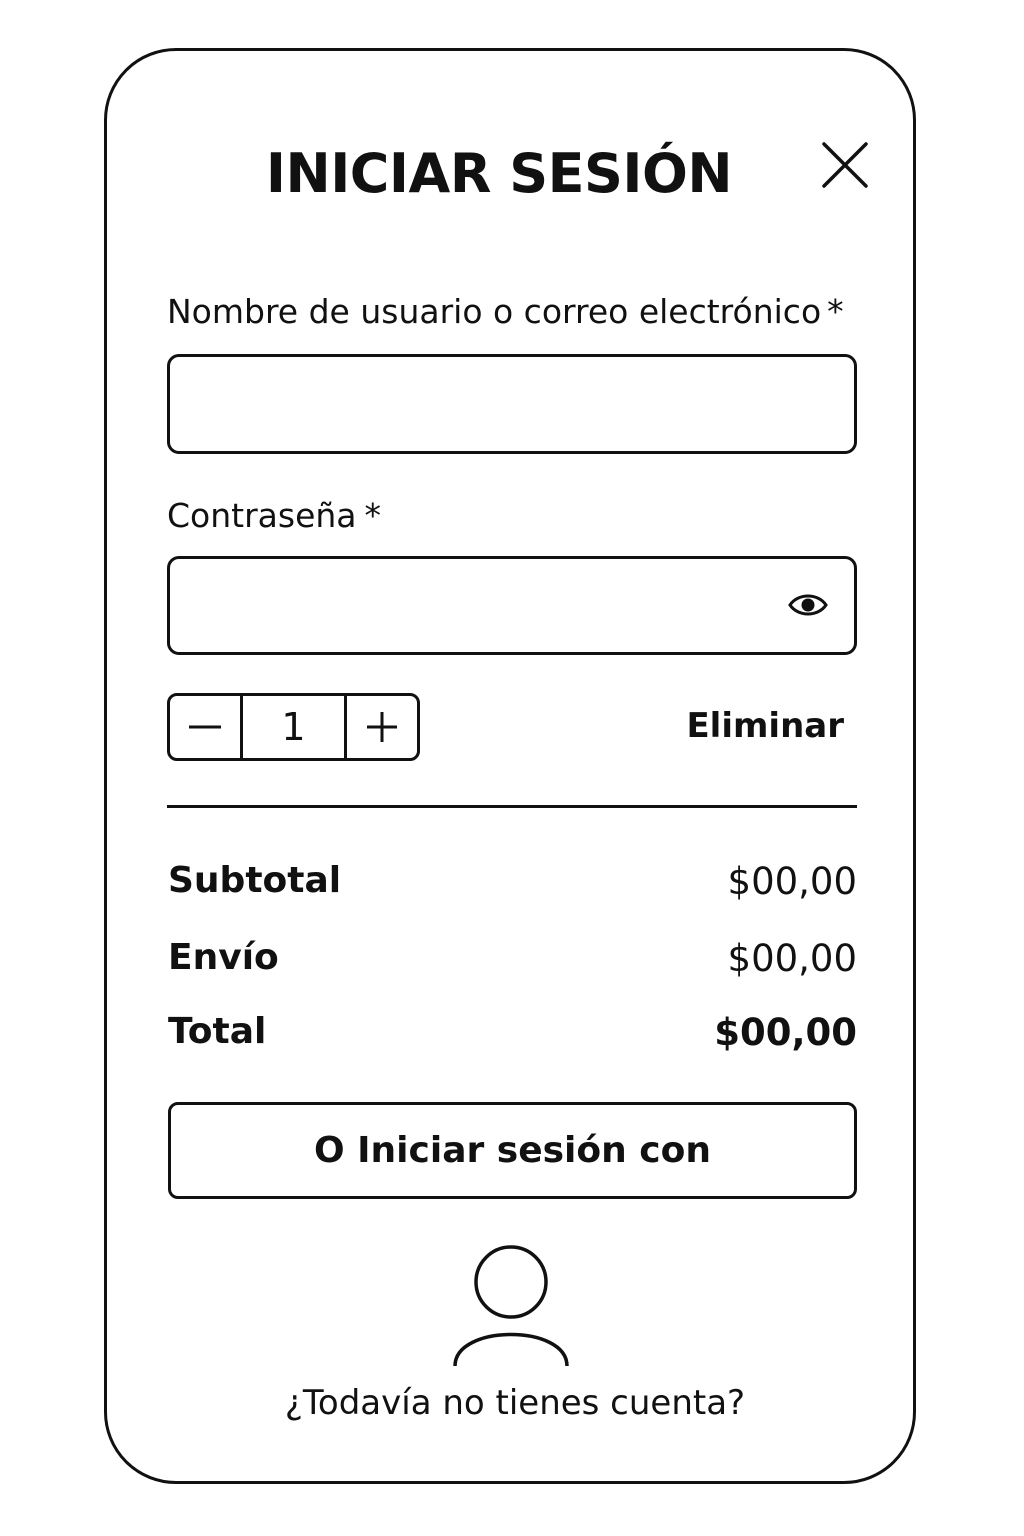  I want to click on eye-icon, so click(808, 605).